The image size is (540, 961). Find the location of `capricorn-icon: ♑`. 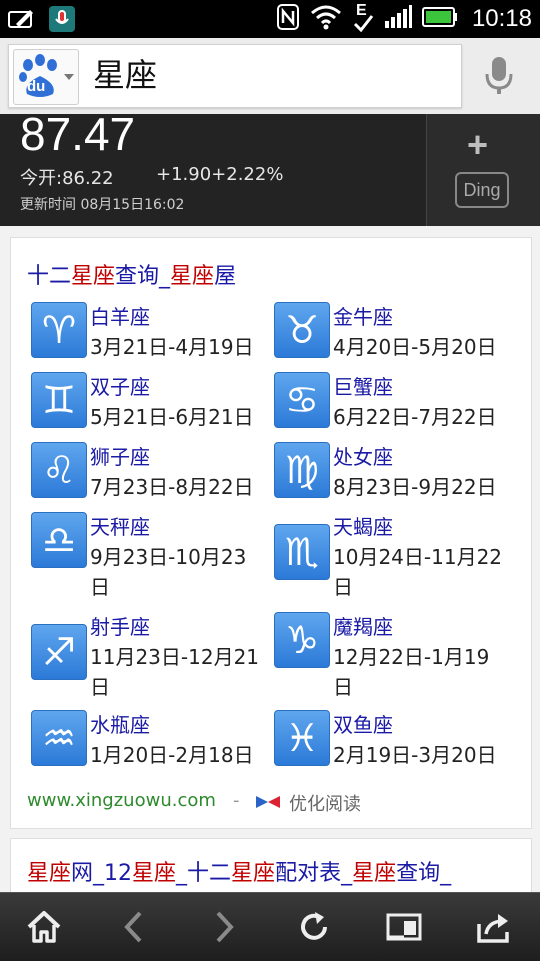

capricorn-icon: ♑ is located at coordinates (302, 640).